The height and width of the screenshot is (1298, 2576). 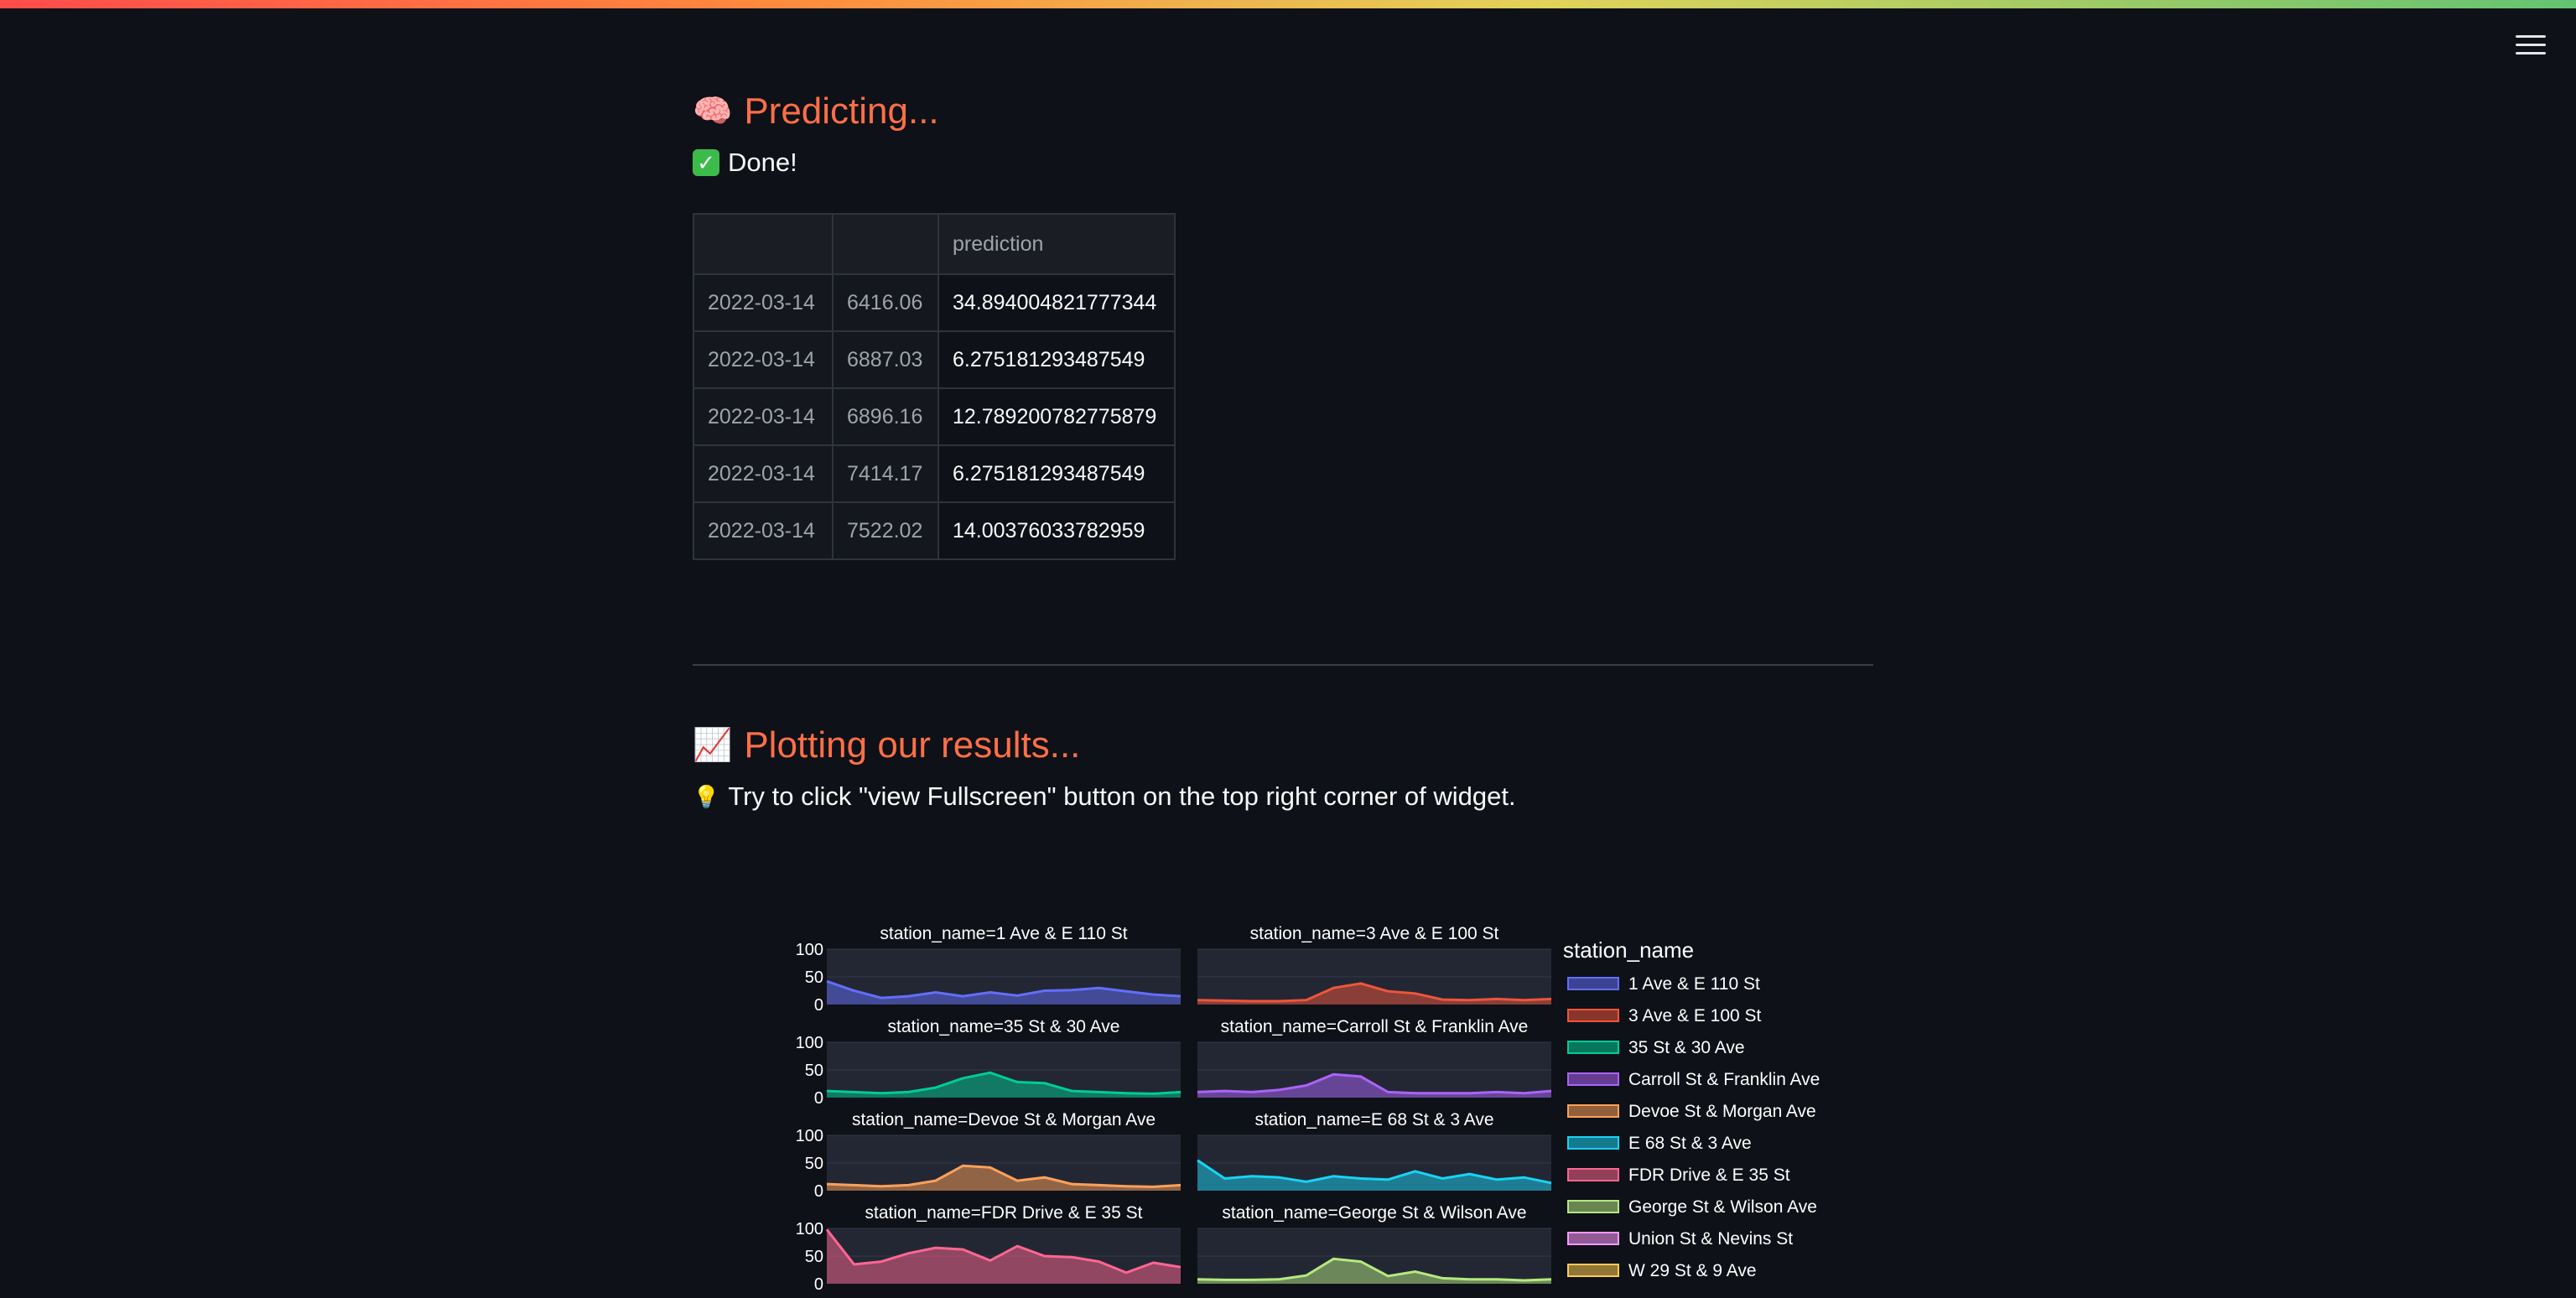 I want to click on table-row: 2022-03-14 6887.03 6.275181293487549, so click(x=934, y=360).